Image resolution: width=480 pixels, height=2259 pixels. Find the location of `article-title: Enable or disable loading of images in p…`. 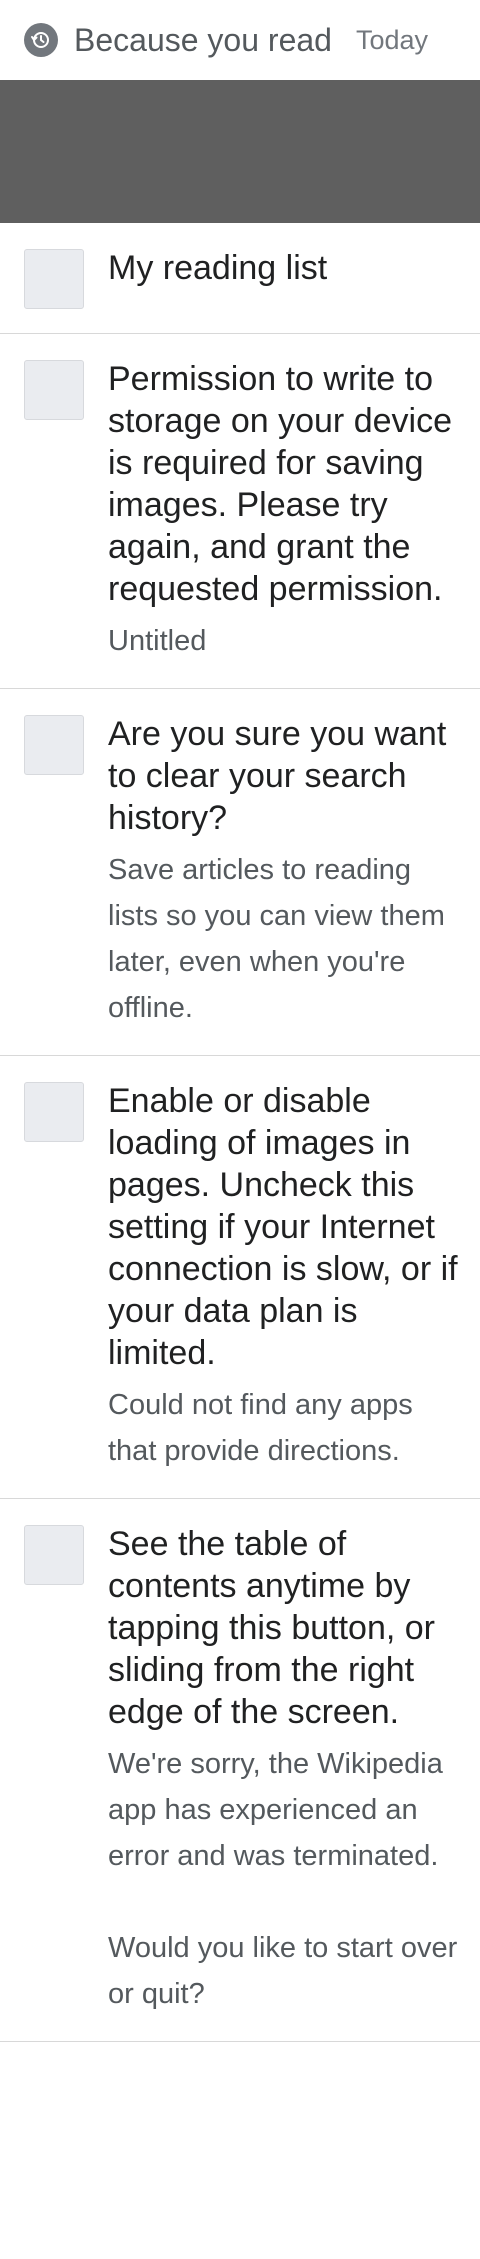

article-title: Enable or disable loading of images in p… is located at coordinates (283, 1227).